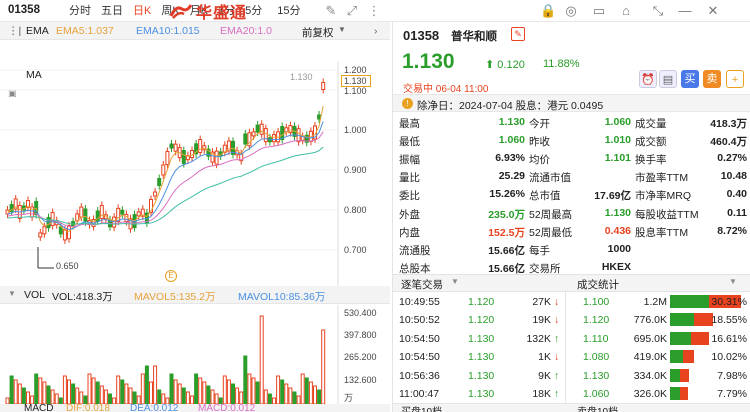 This screenshot has height=412, width=750. What do you see at coordinates (571, 339) in the screenshot?
I see `trade-row: 10:54:50 1.130 132K ↑ 1.110 695.0K 16.61%` at bounding box center [571, 339].